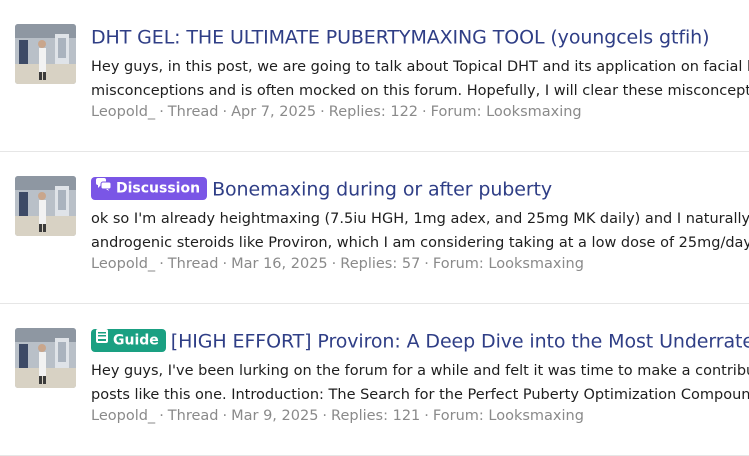 The width and height of the screenshot is (749, 456). Describe the element at coordinates (279, 264) in the screenshot. I see `post-date: Mar 16, 2025` at that location.